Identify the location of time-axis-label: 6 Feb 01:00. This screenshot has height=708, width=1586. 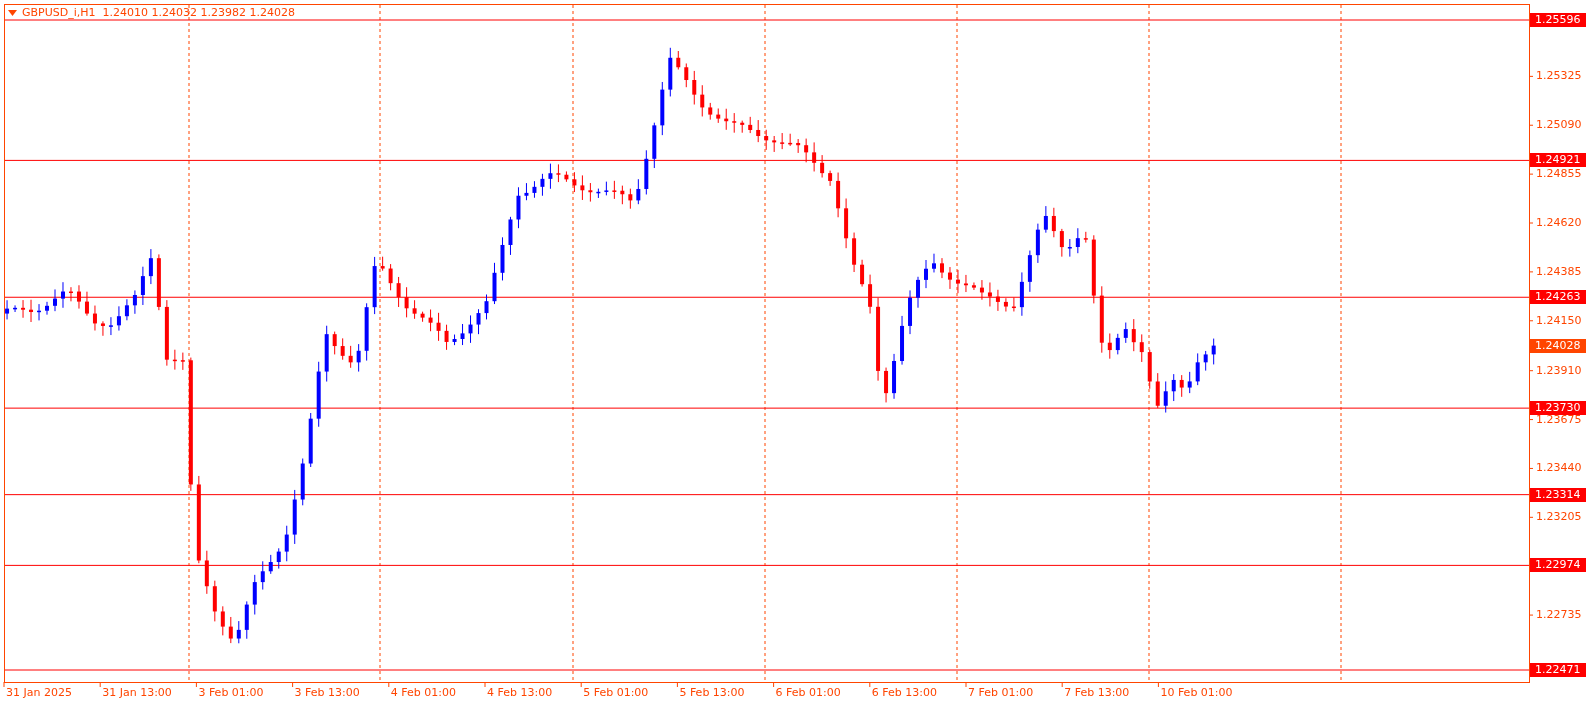
(808, 692).